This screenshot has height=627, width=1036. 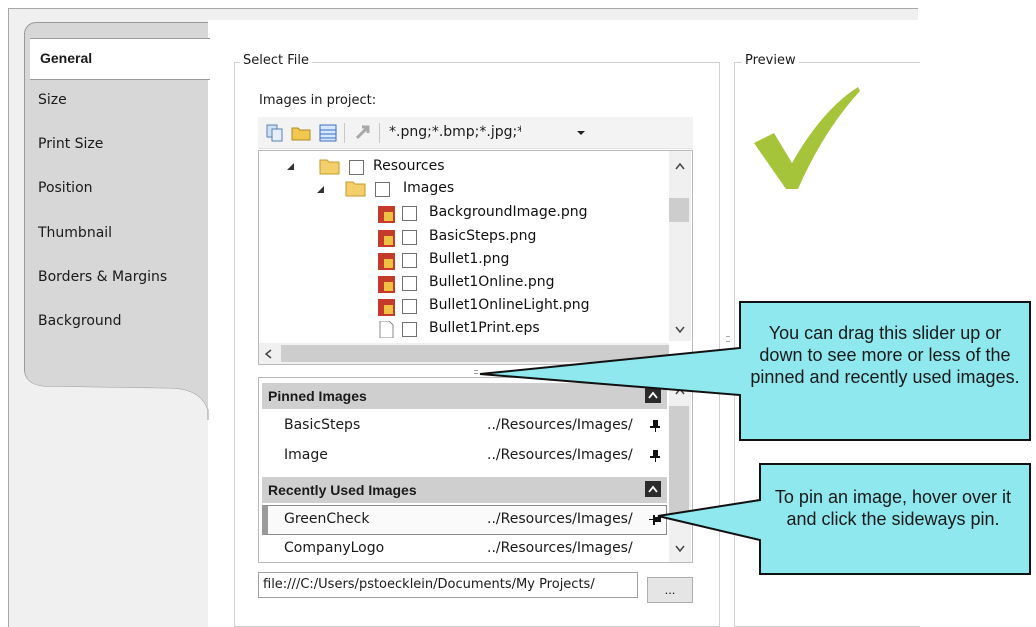 What do you see at coordinates (386, 329) in the screenshot?
I see `document-file-icon` at bounding box center [386, 329].